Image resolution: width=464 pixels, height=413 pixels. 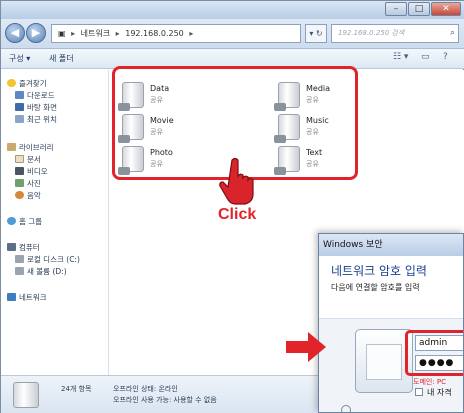 I want to click on nav-label: 최근 위치, so click(x=42, y=119).